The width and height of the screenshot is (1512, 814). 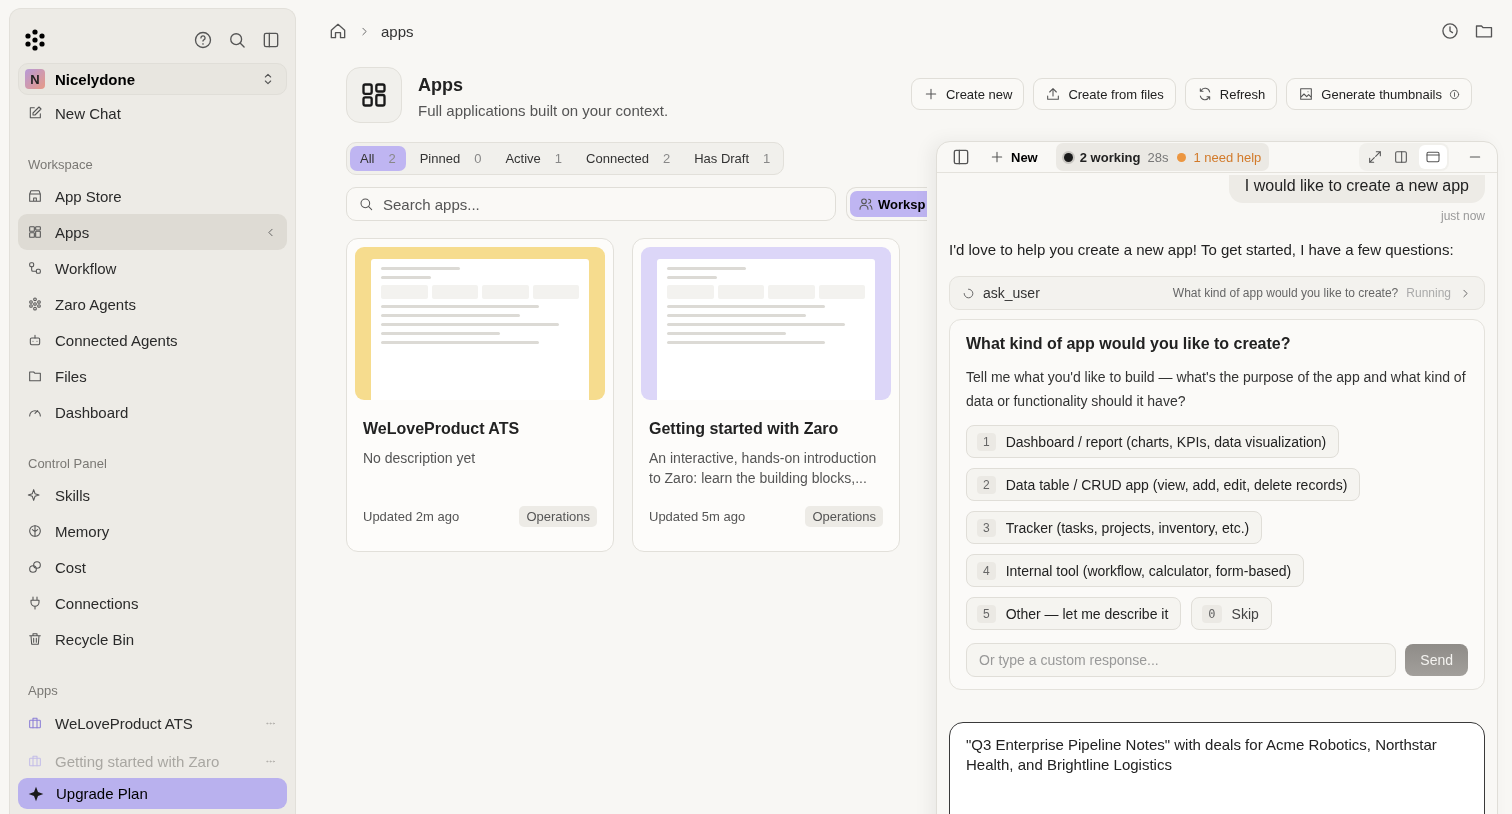 What do you see at coordinates (1231, 613) in the screenshot?
I see `skip-button: 0 Skip` at bounding box center [1231, 613].